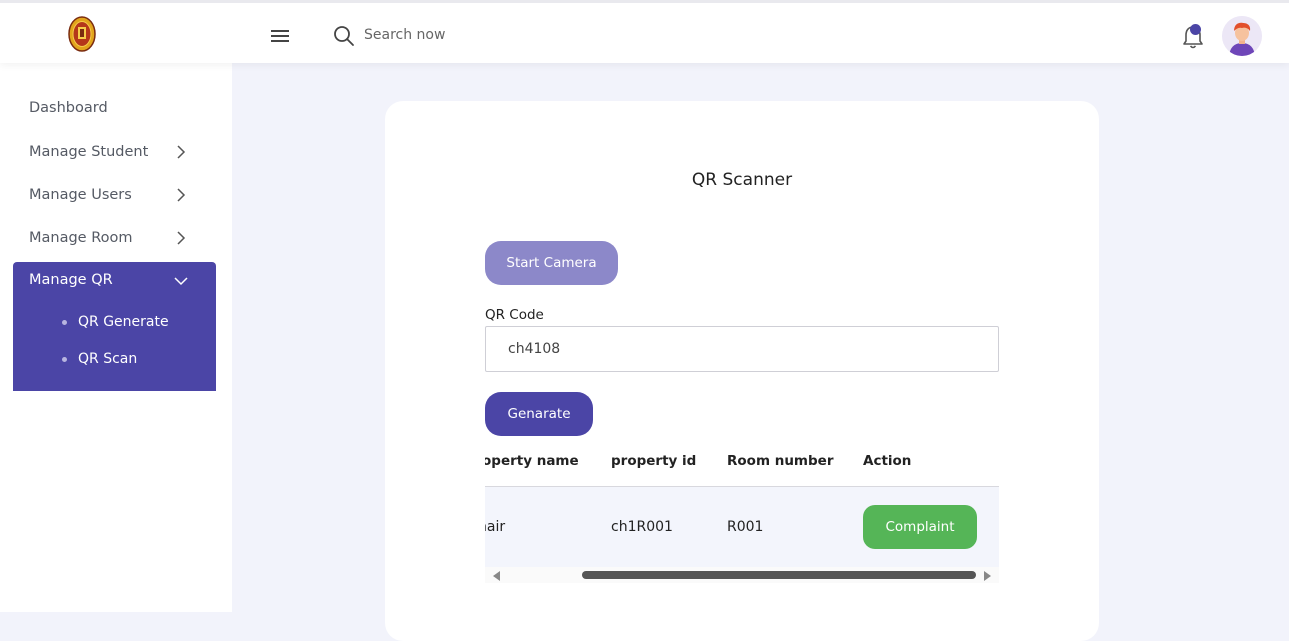  Describe the element at coordinates (123, 322) in the screenshot. I see `sidebar-subitem-label: QR Generate` at that location.